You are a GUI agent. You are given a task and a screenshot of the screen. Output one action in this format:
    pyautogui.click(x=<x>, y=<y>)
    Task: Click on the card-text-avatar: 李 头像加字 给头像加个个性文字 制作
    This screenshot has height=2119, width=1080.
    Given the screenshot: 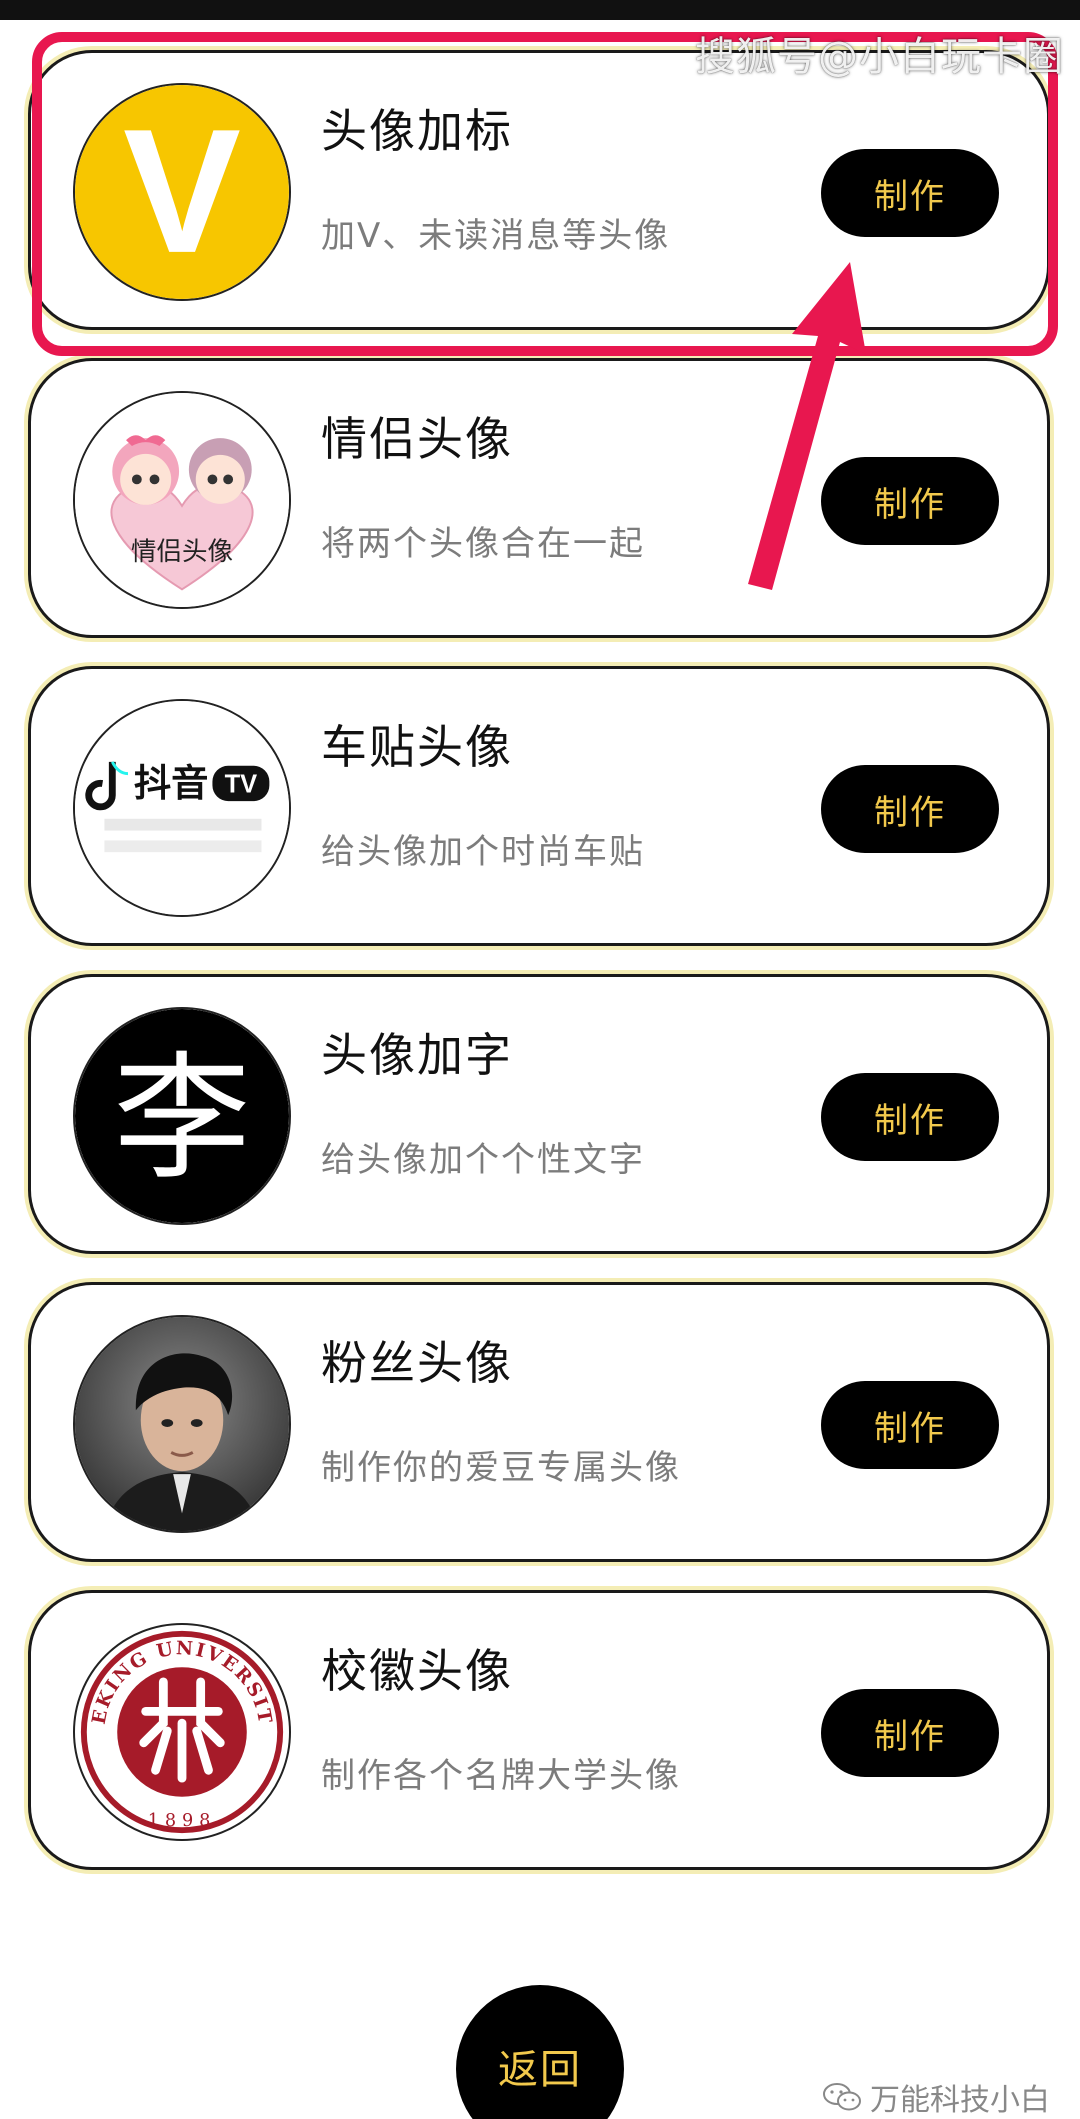 What is the action you would take?
    pyautogui.click(x=539, y=1114)
    